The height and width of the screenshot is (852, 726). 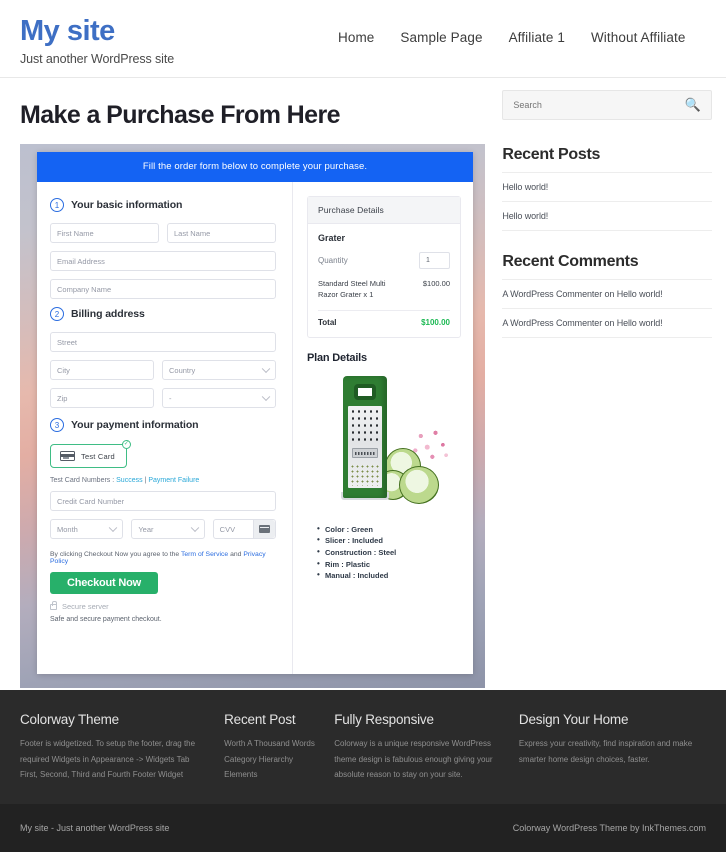 What do you see at coordinates (104, 583) in the screenshot?
I see `checkout-now-button: Checkout Now` at bounding box center [104, 583].